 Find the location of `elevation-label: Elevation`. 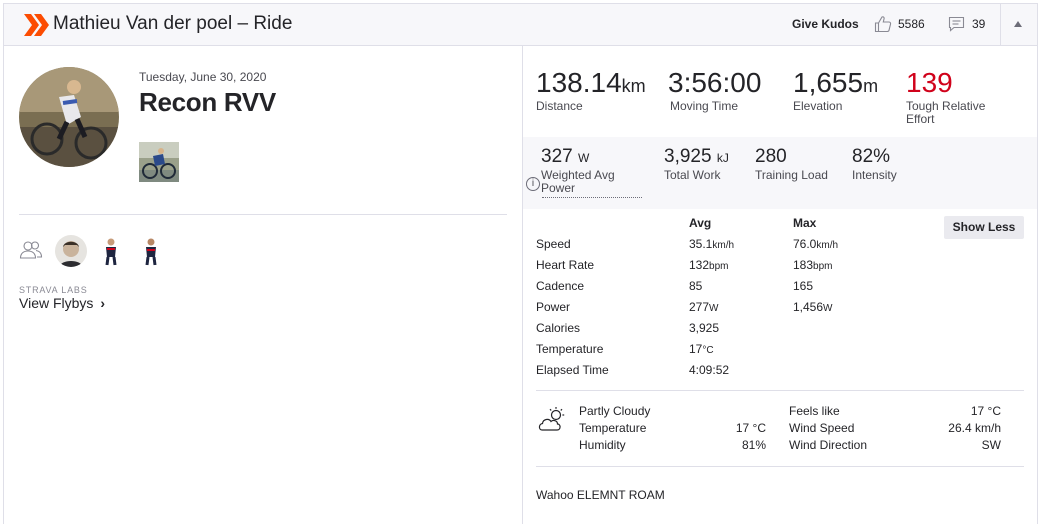

elevation-label: Elevation is located at coordinates (818, 106).